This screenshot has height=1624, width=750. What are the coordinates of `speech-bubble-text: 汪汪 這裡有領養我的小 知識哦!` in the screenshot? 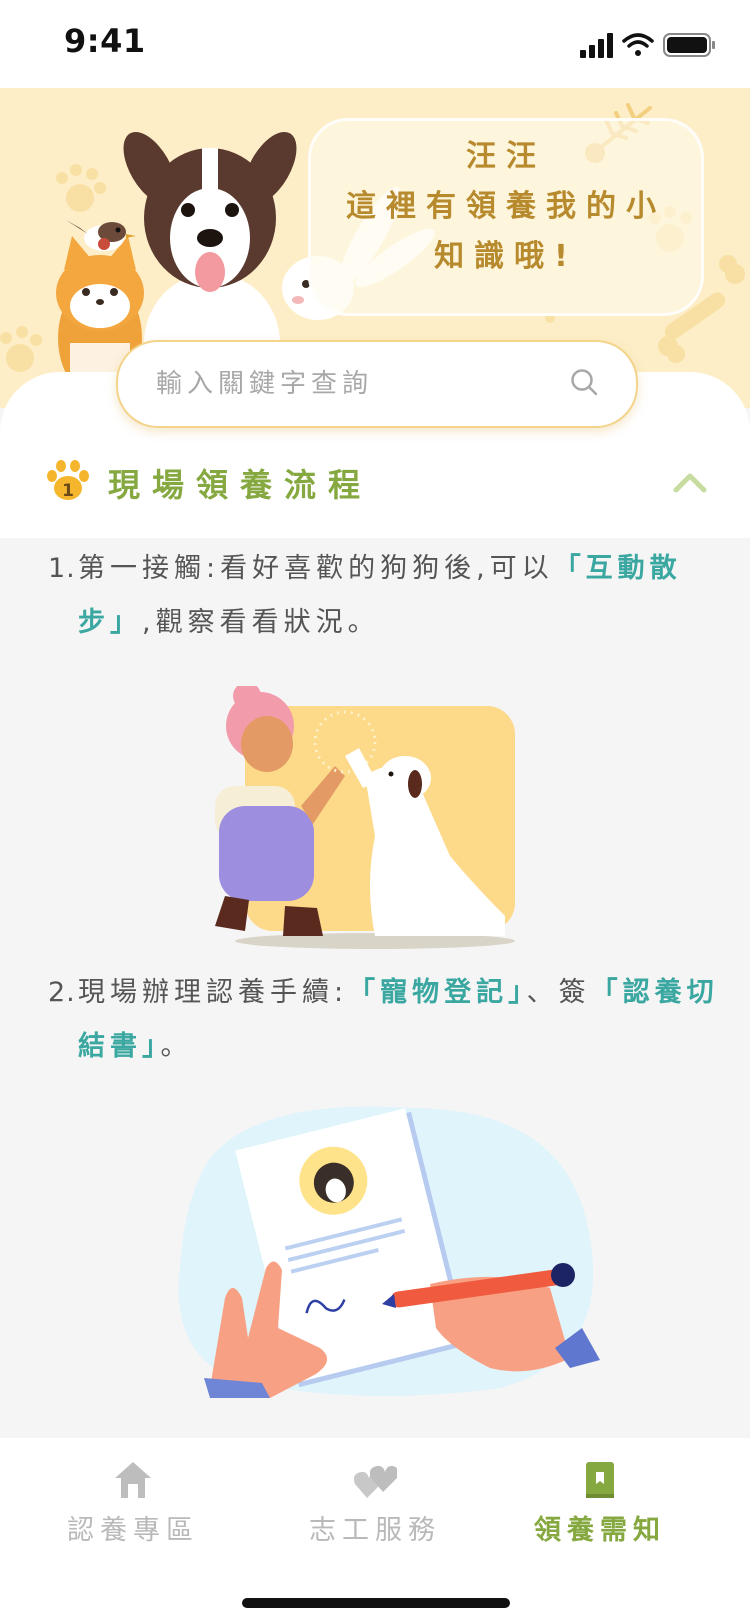 It's located at (506, 207).